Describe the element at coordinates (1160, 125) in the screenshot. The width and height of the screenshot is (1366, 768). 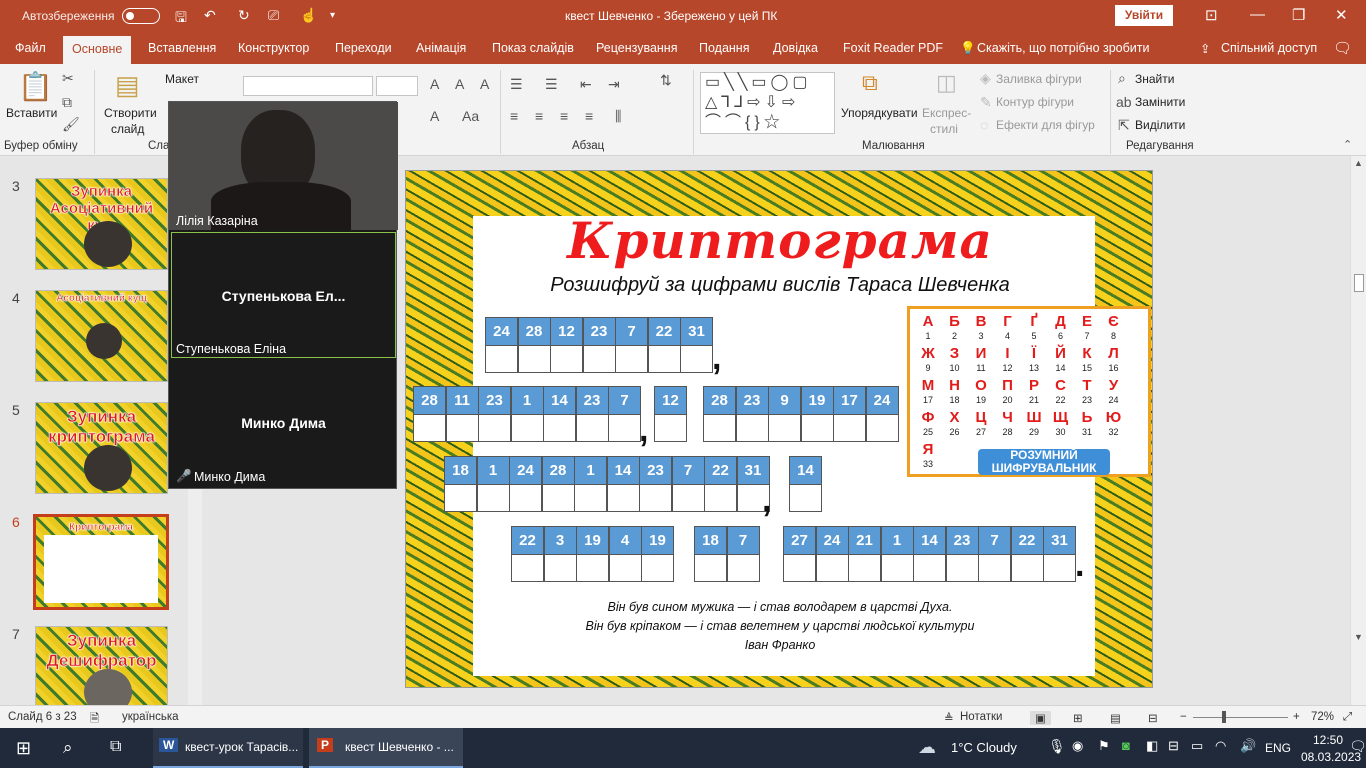
I see `select-button: Виділити` at that location.